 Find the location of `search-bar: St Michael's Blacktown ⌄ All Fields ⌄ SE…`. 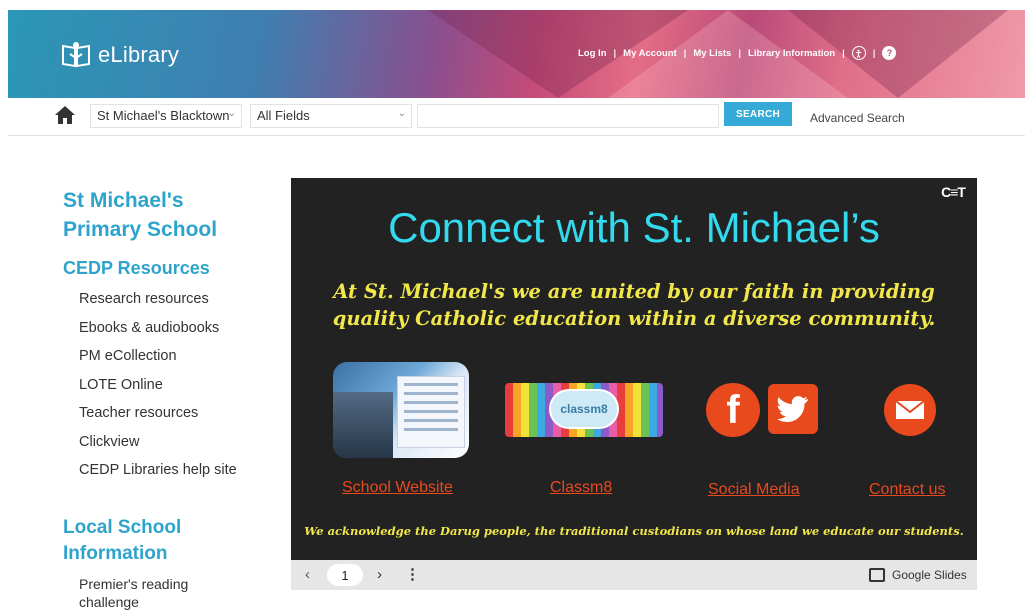

search-bar: St Michael's Blacktown ⌄ All Fields ⌄ SE… is located at coordinates (516, 117).